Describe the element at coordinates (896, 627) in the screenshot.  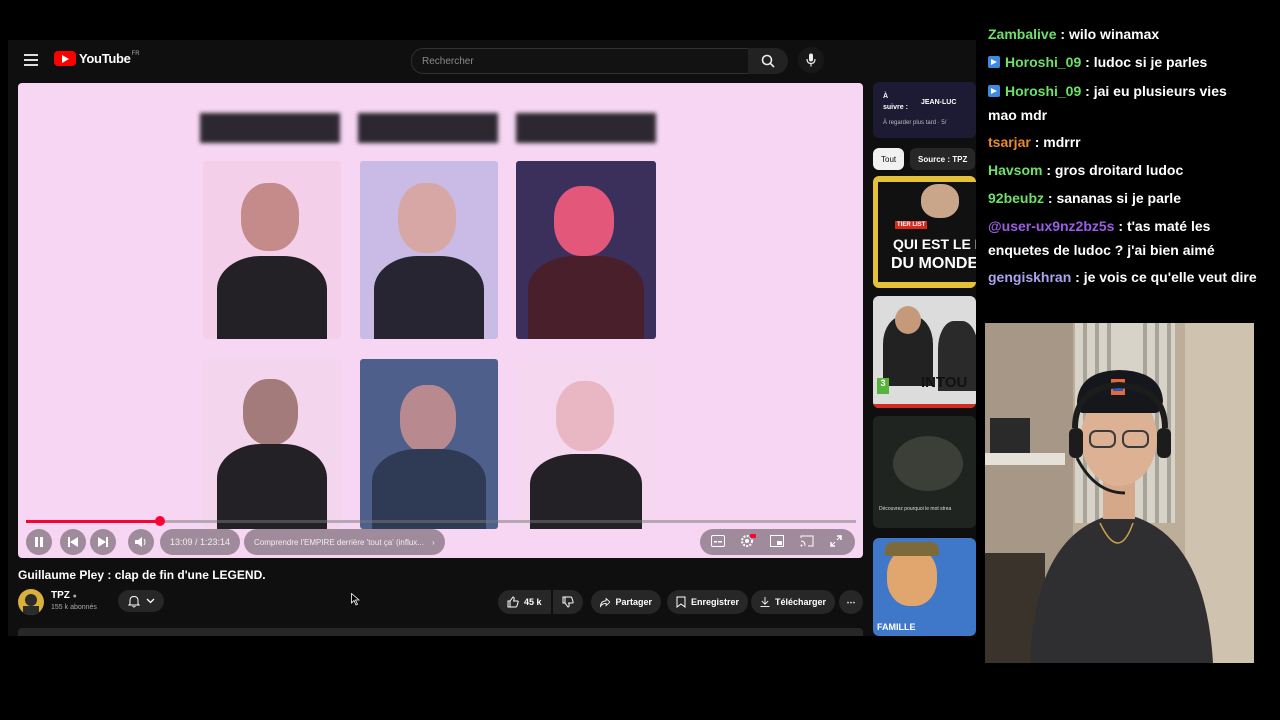
I see `thumb4-text: FAMILLE` at that location.